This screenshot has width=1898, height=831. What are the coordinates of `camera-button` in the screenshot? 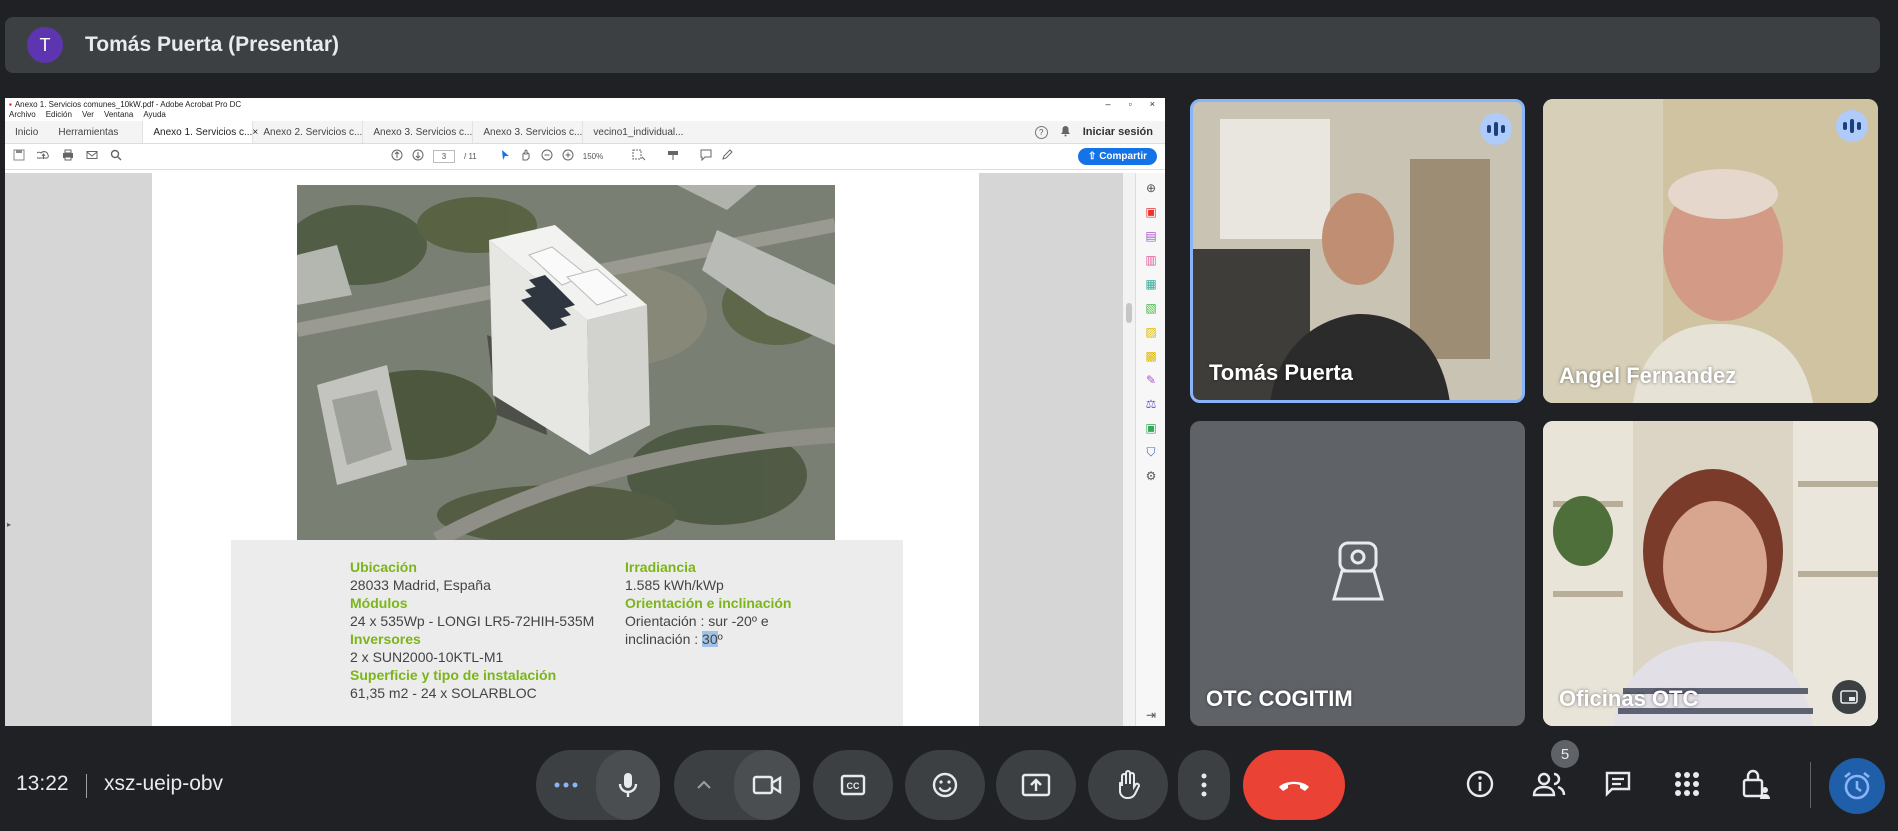 It's located at (767, 785).